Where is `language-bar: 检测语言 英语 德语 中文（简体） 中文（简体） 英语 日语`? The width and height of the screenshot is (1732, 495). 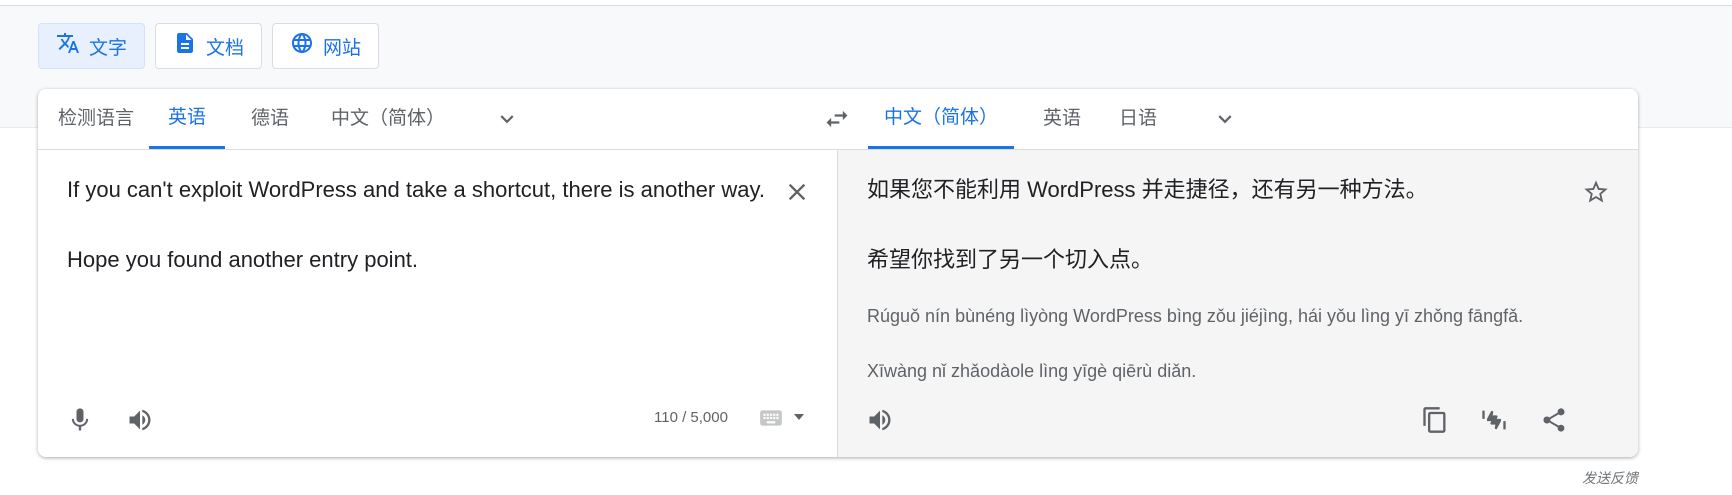
language-bar: 检测语言 英语 德语 中文（简体） 中文（简体） 英语 日语 is located at coordinates (838, 119).